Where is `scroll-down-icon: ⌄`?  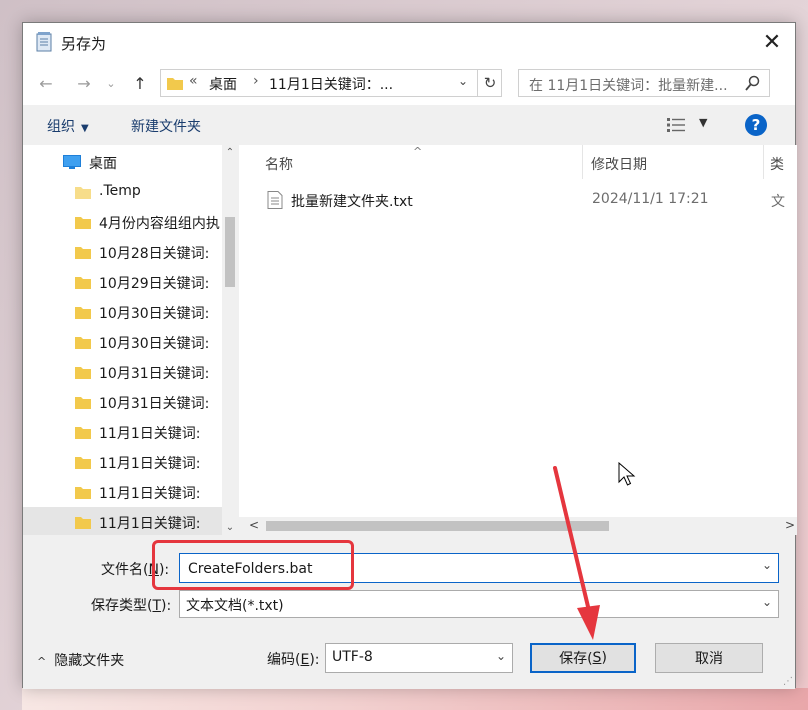
scroll-down-icon: ⌄ is located at coordinates (230, 527).